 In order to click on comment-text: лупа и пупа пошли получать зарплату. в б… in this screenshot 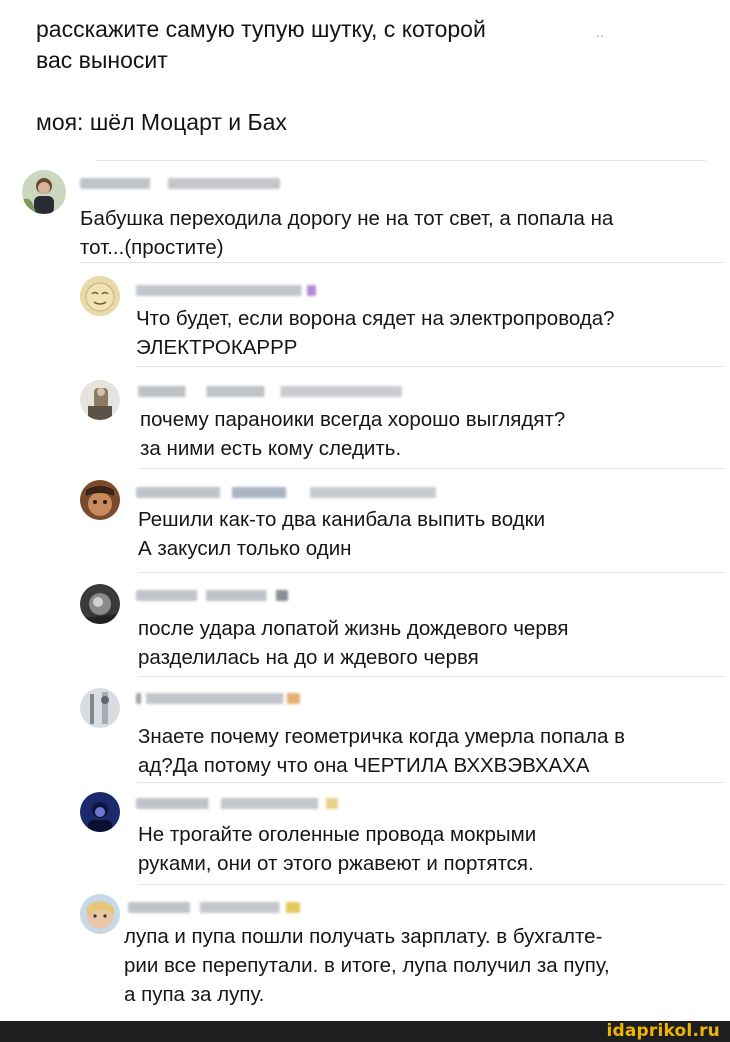, I will do `click(367, 965)`.